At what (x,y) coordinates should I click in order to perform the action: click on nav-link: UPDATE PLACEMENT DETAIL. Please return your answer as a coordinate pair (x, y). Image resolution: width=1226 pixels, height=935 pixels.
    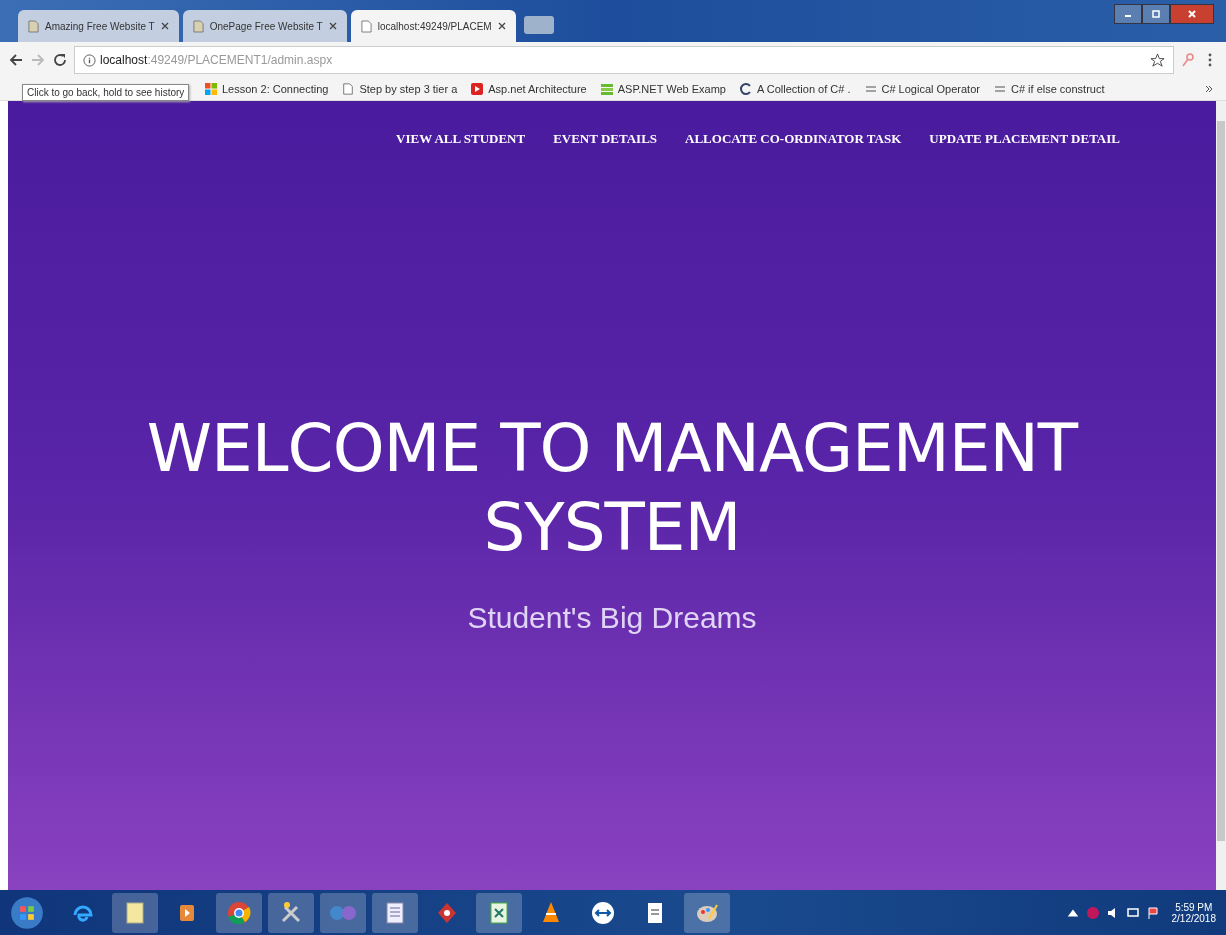
    Looking at the image, I should click on (1024, 139).